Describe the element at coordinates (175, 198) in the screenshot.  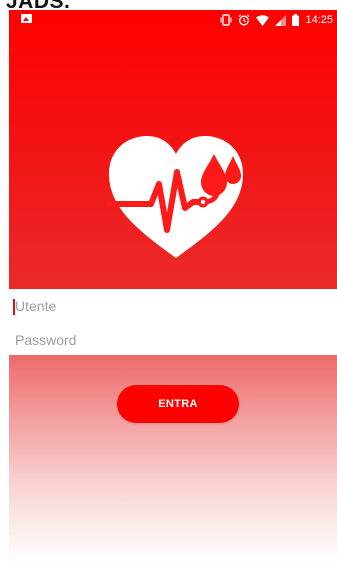
I see `heart-blood-drop-icon` at that location.